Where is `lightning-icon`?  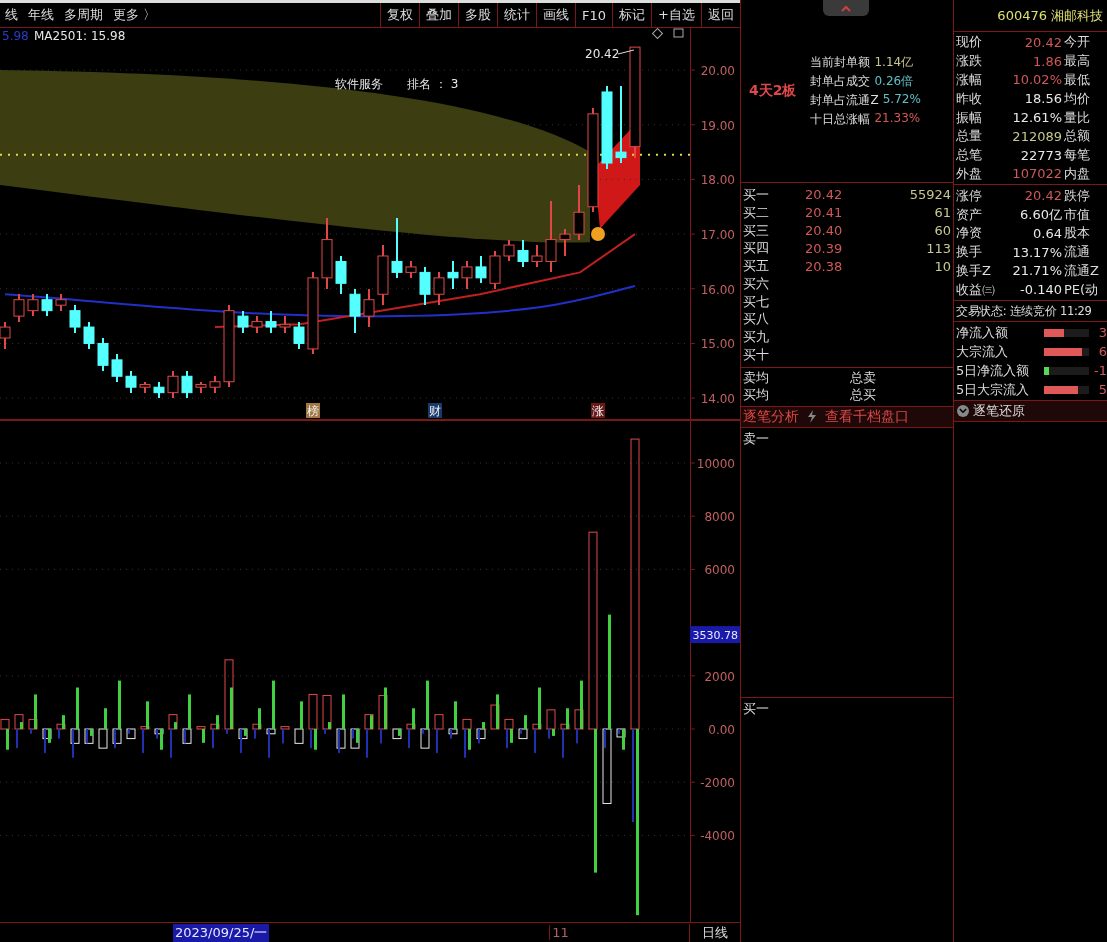
lightning-icon is located at coordinates (812, 417).